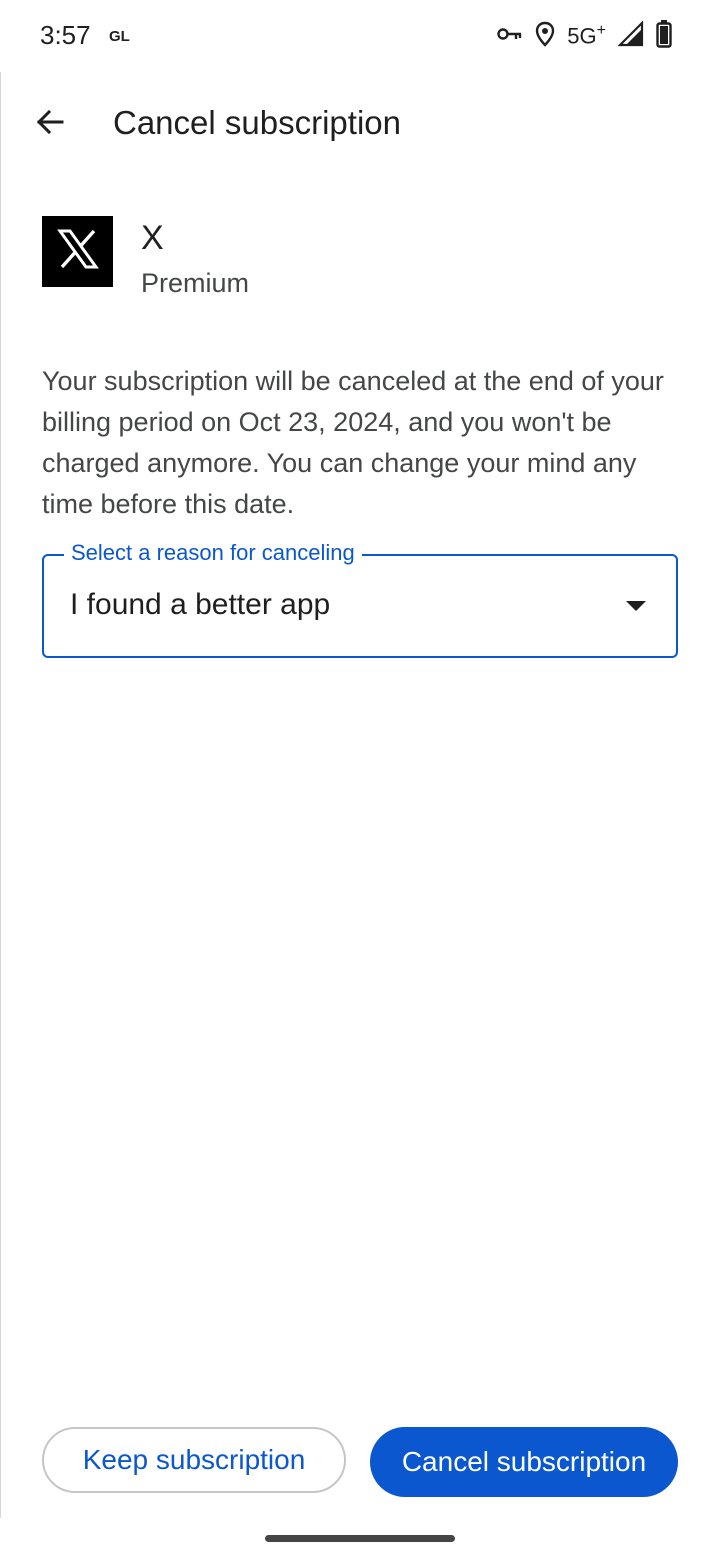 The image size is (720, 1560). I want to click on status-time: 3:57, so click(65, 35).